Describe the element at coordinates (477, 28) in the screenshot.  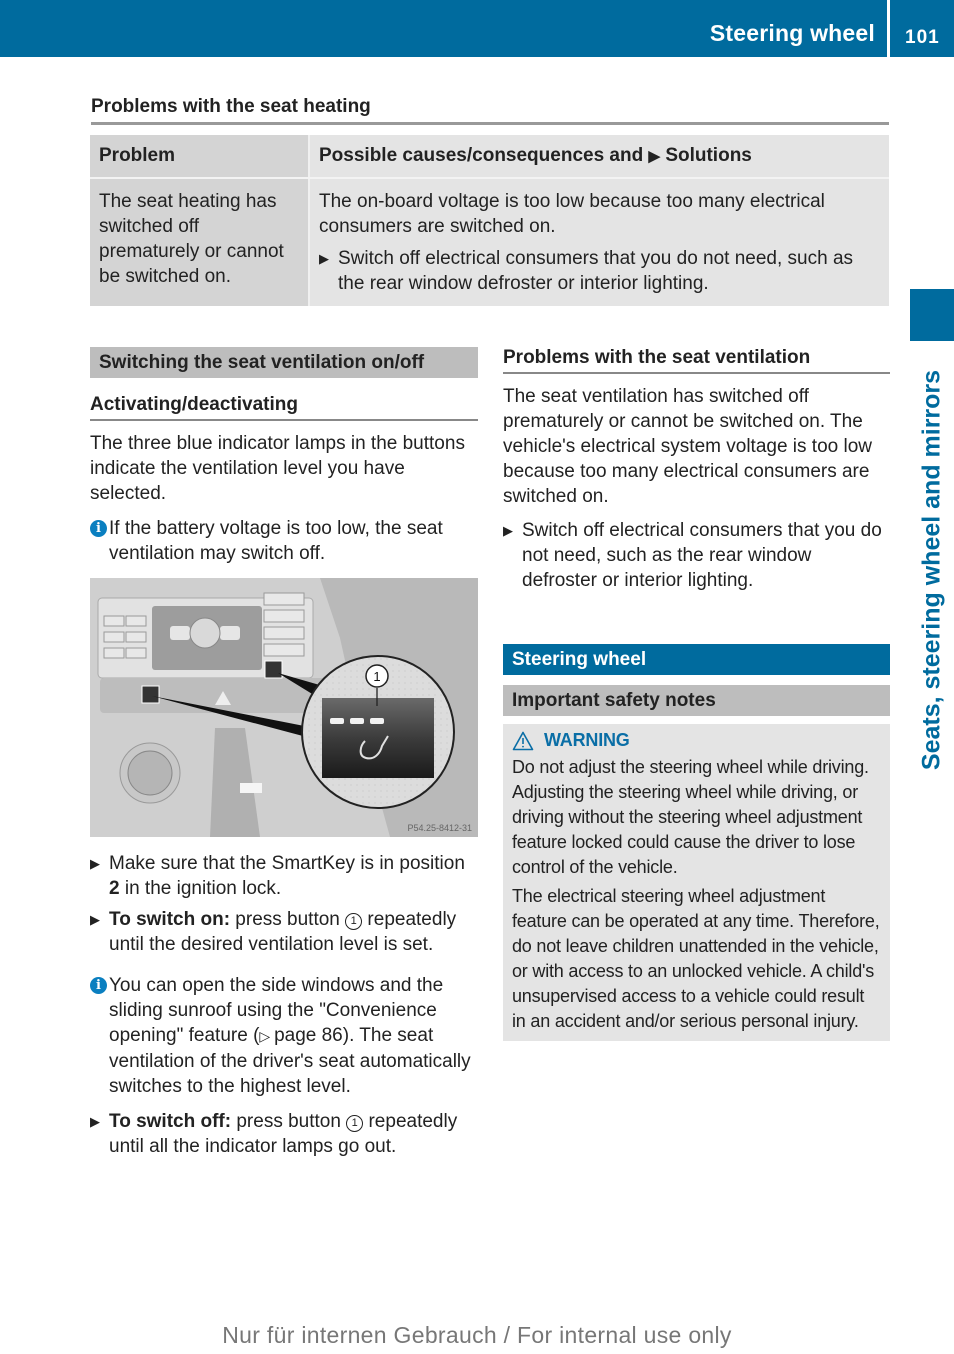
I see `page-header: Steering wheel 101` at that location.